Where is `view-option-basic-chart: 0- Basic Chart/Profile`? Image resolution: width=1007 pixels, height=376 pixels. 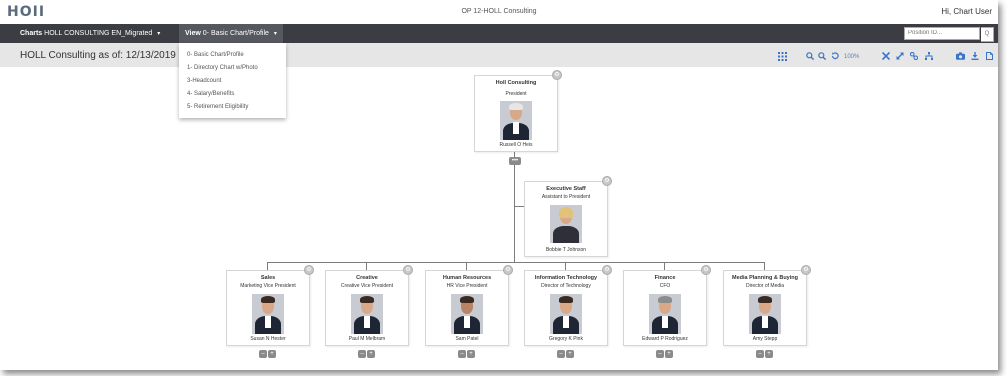
view-option-basic-chart: 0- Basic Chart/Profile is located at coordinates (215, 55).